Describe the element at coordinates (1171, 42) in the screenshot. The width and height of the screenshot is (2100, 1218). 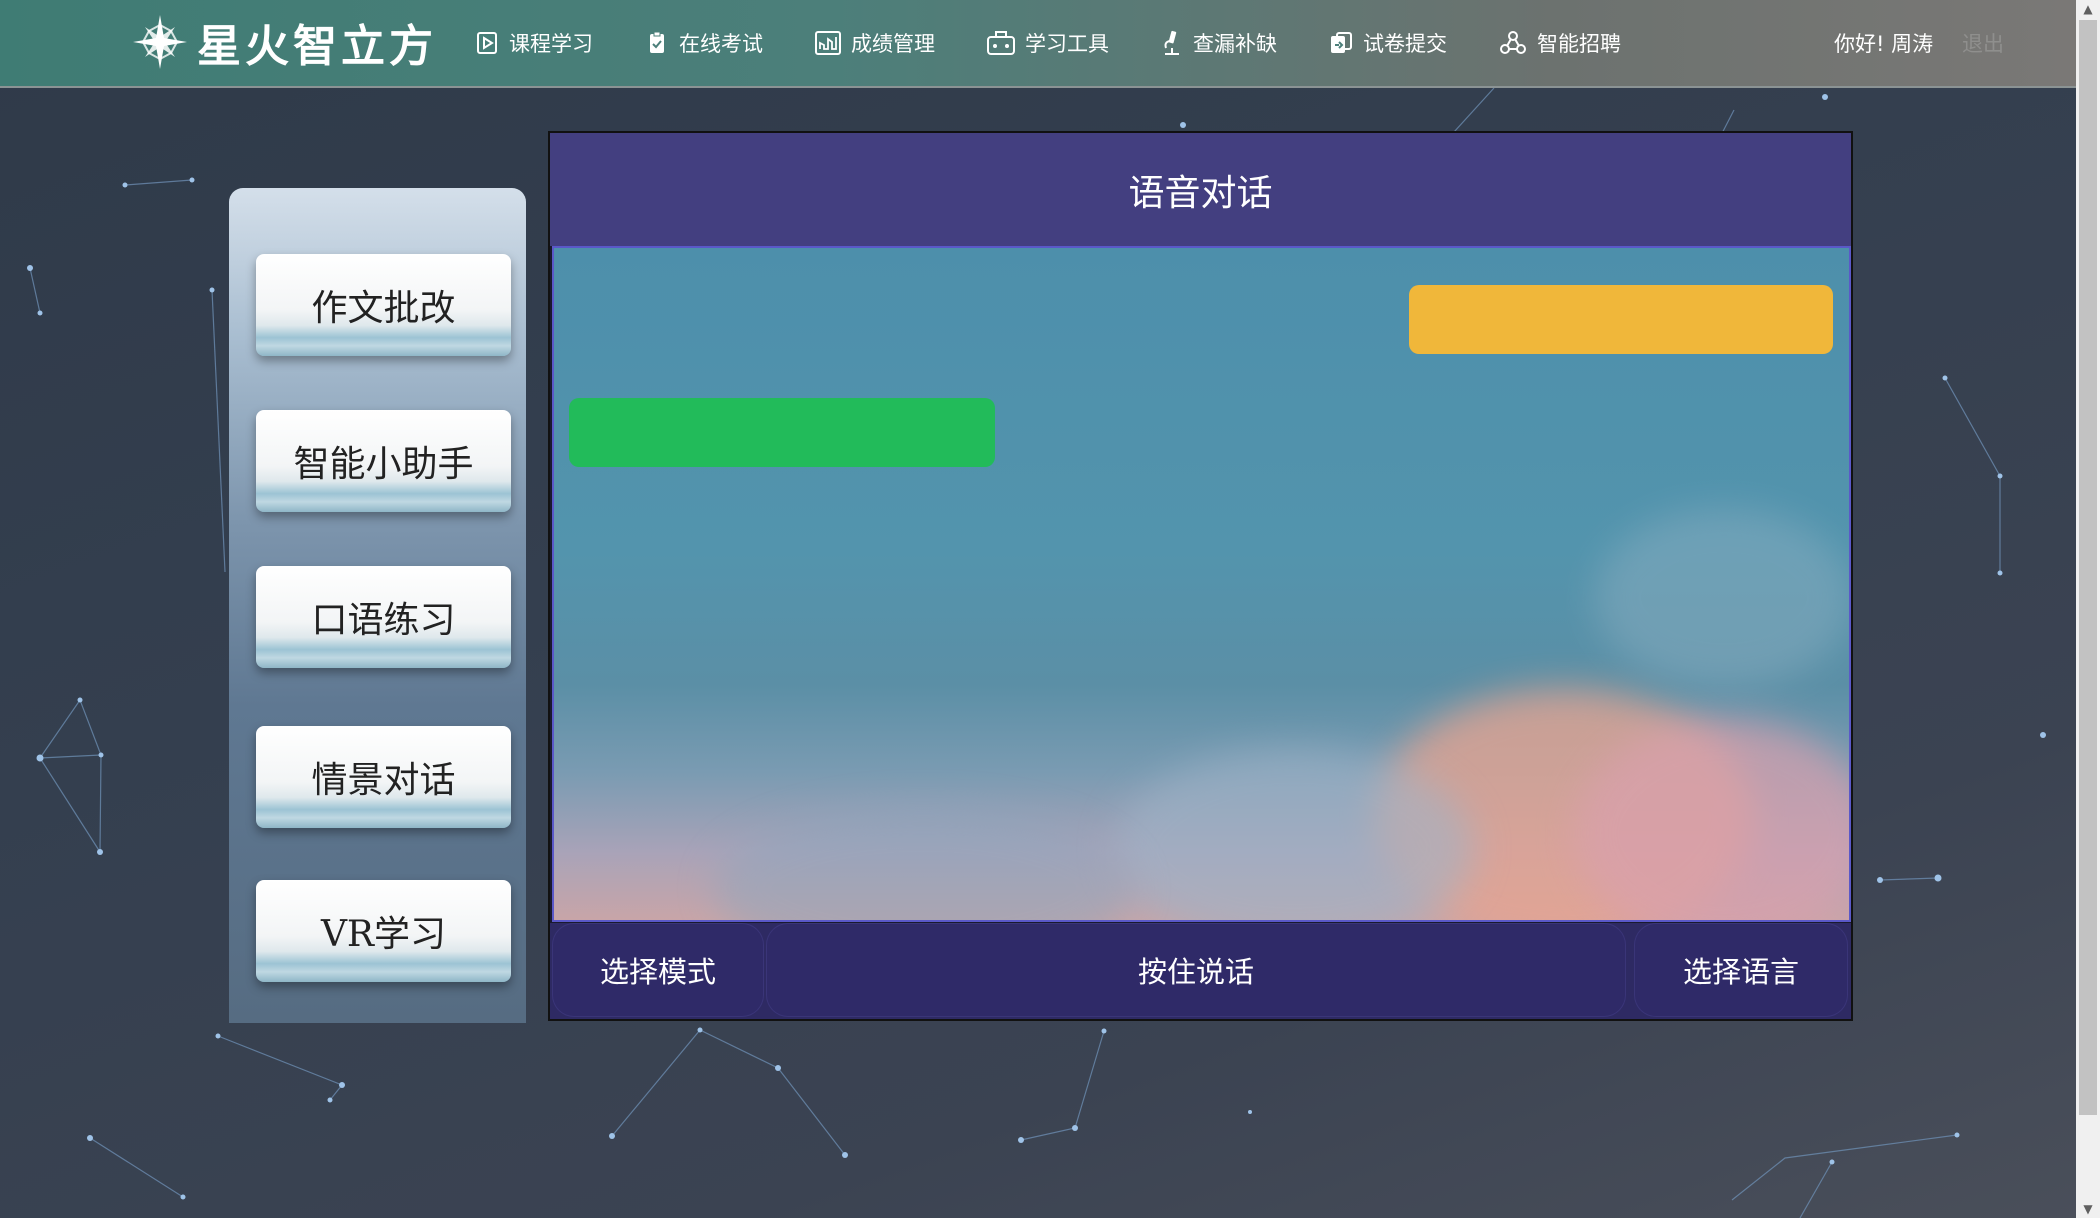
I see `microscope-icon` at that location.